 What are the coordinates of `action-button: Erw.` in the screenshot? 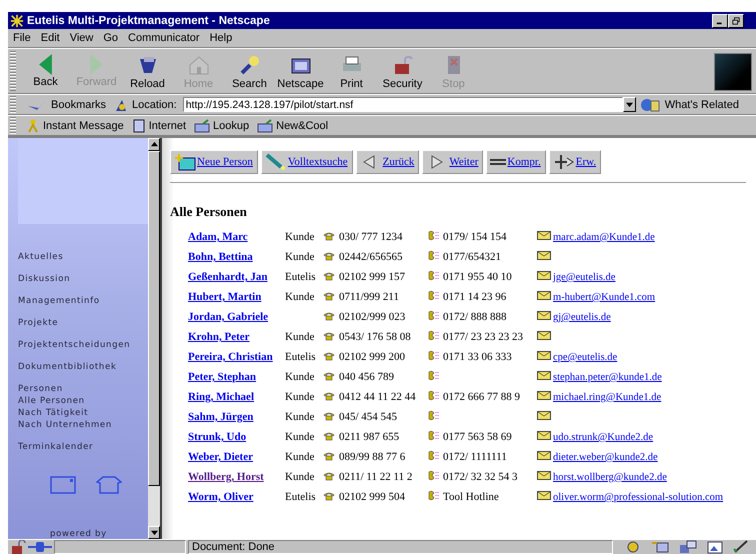 It's located at (575, 162).